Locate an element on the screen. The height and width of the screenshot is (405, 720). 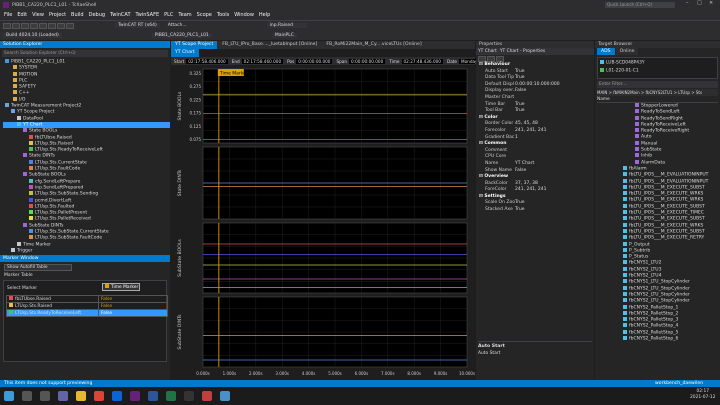
target-dropdown: TwinCAT RT (x64) is located at coordinates (137, 25).